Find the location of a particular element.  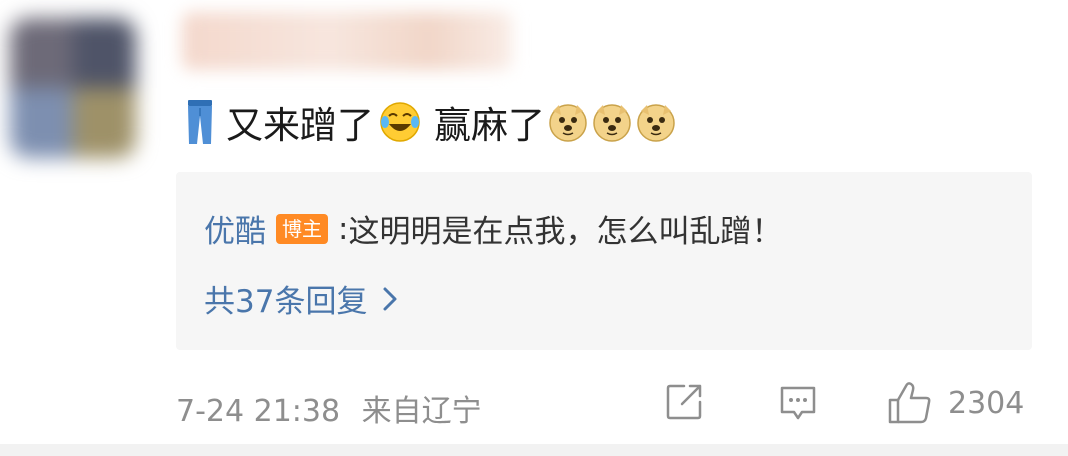

share-button is located at coordinates (684, 402).